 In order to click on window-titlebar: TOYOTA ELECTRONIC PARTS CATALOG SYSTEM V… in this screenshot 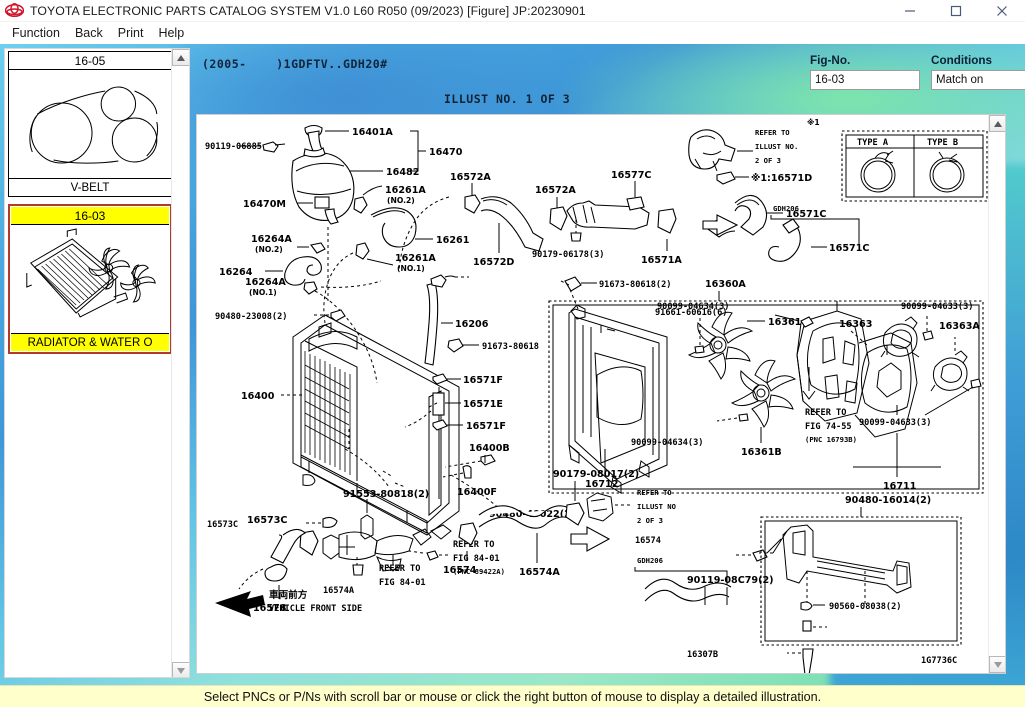, I will do `click(512, 11)`.